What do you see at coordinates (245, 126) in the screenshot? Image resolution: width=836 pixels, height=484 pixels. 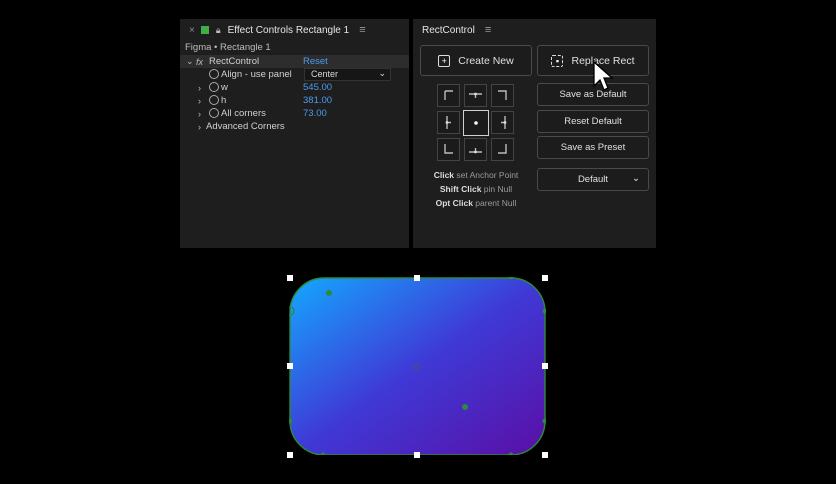 I see `property-label: Advanced Corners` at bounding box center [245, 126].